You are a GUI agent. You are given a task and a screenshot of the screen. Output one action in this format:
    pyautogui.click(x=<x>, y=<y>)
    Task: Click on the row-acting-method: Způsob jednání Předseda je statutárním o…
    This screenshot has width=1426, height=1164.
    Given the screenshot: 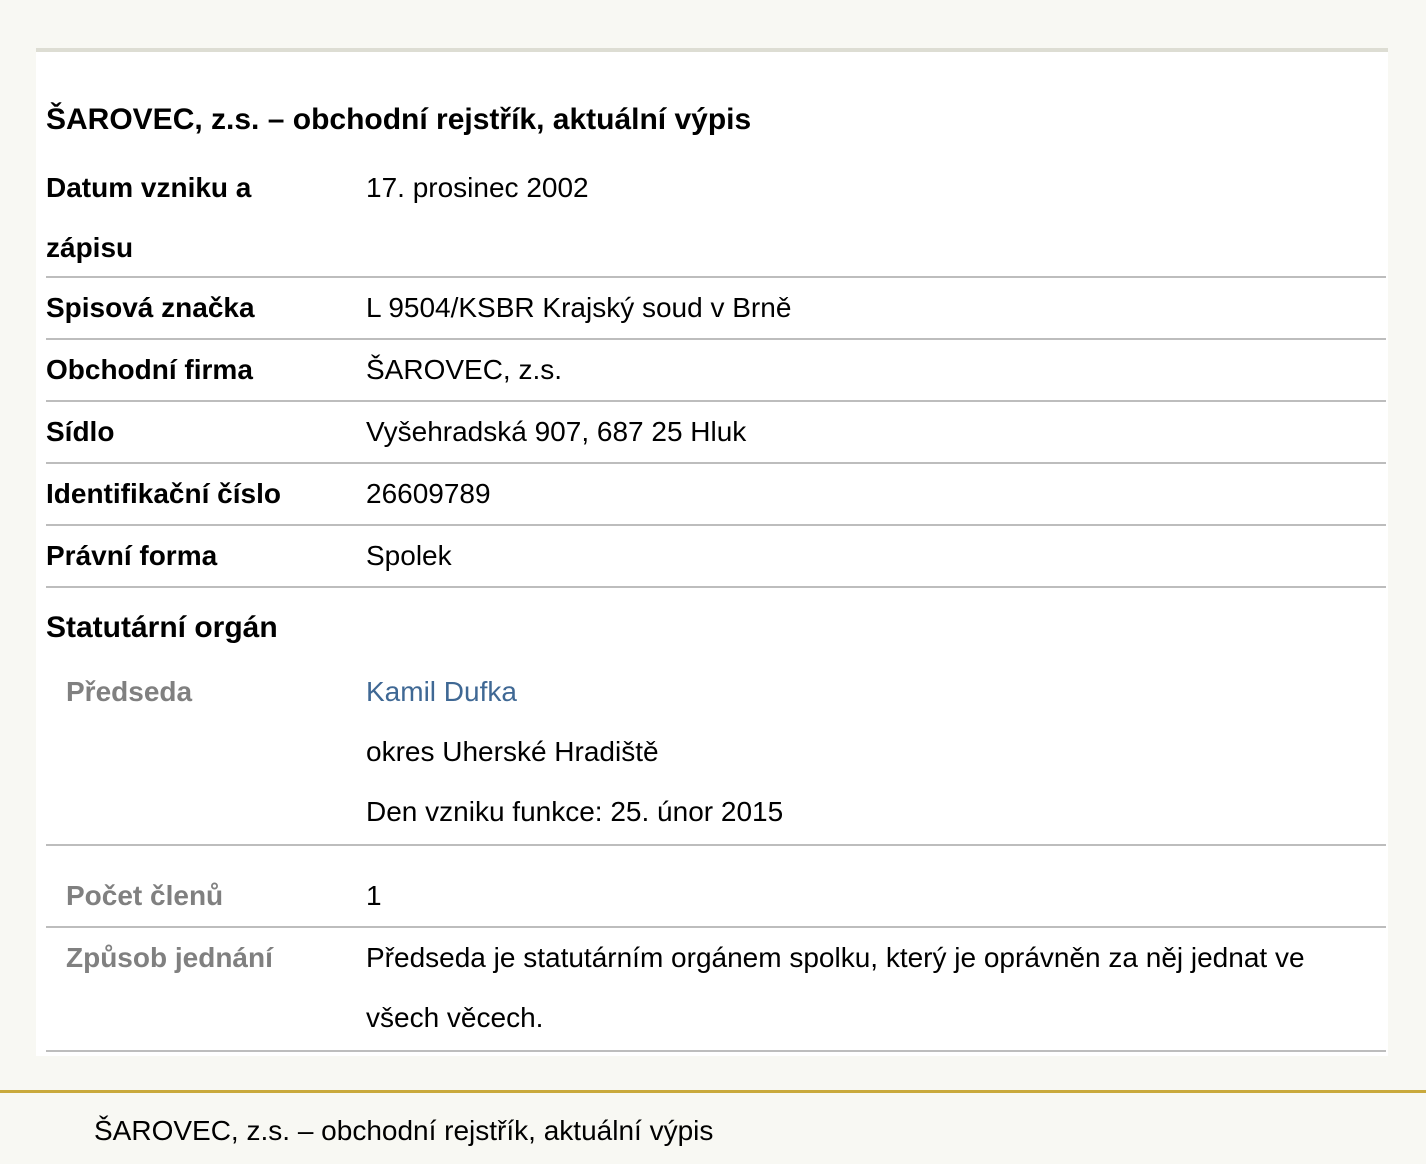 What is the action you would take?
    pyautogui.click(x=716, y=990)
    